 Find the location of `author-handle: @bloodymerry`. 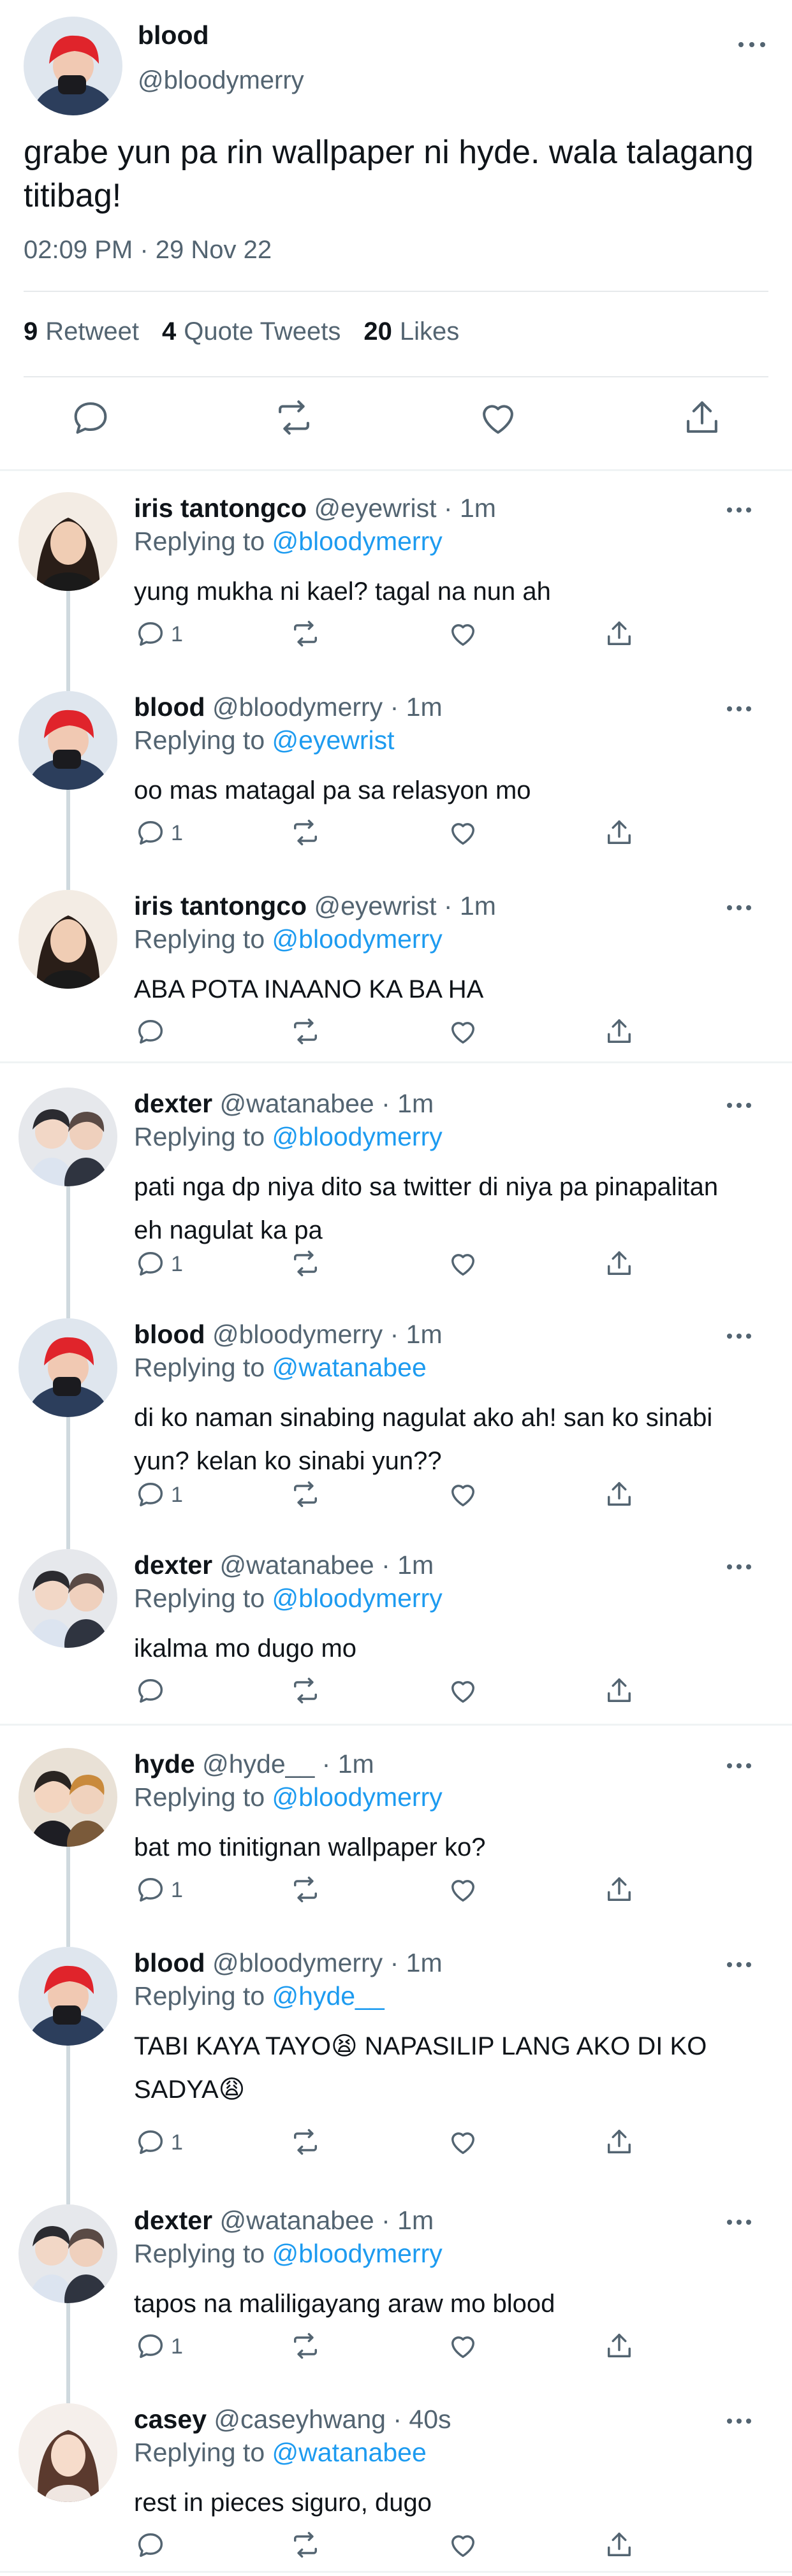

author-handle: @bloodymerry is located at coordinates (221, 80).